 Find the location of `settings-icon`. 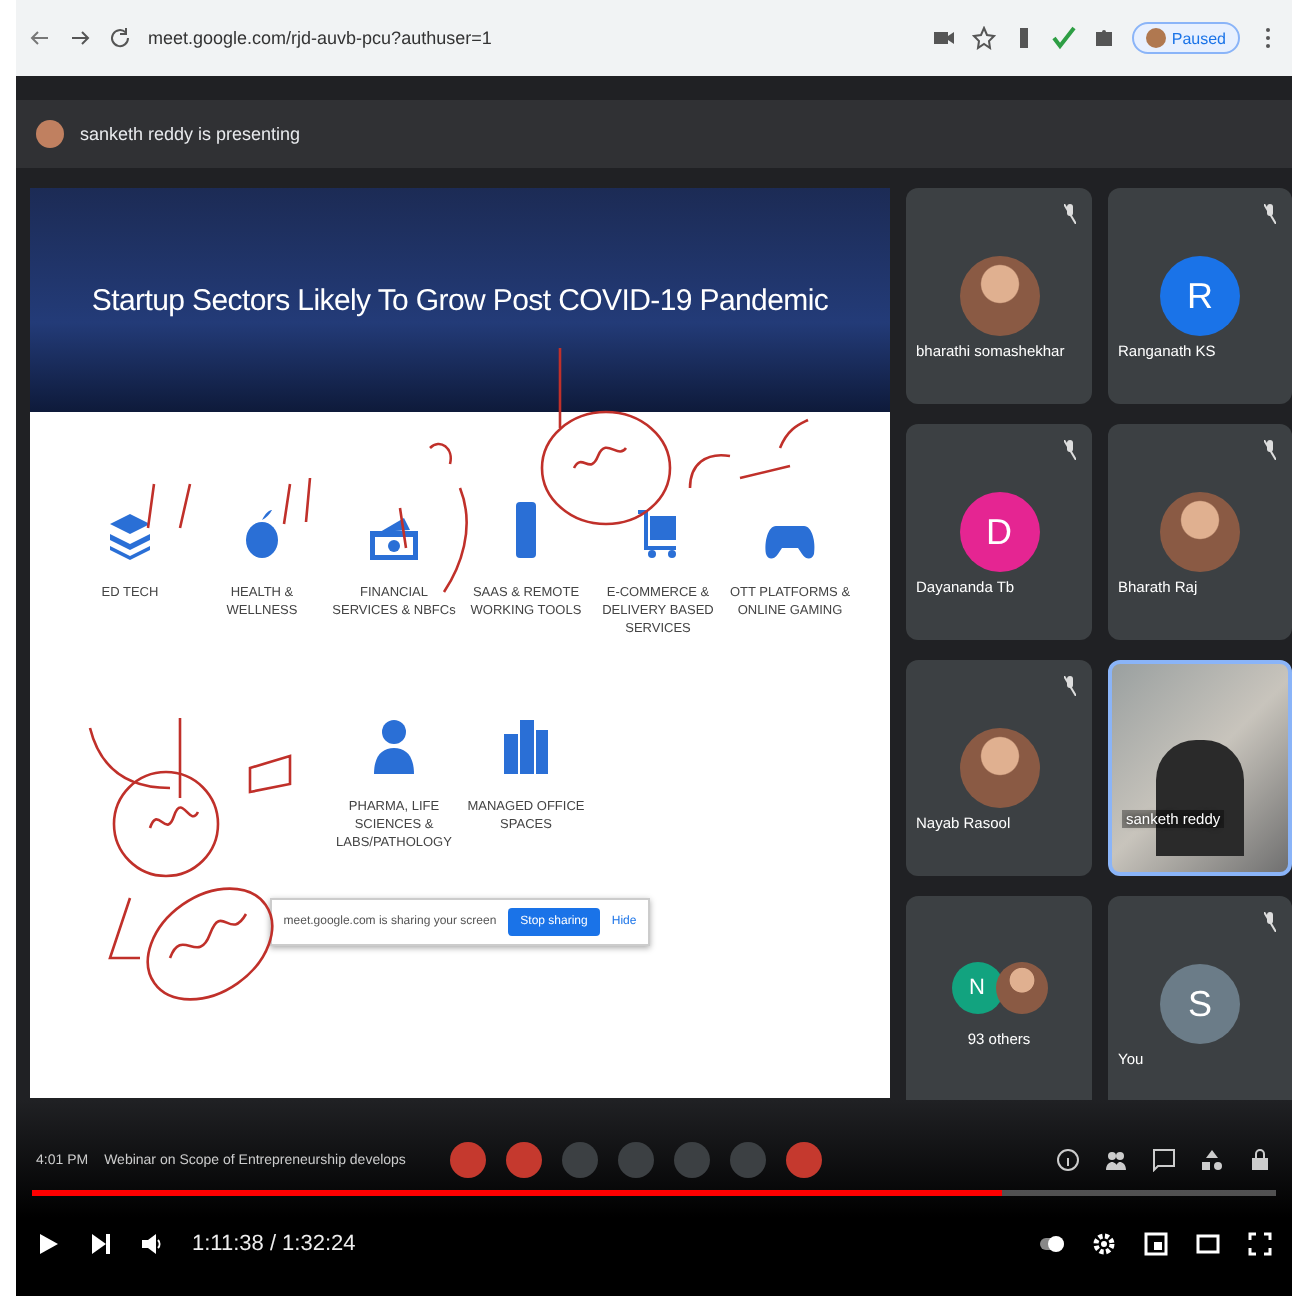

settings-icon is located at coordinates (1104, 1244).